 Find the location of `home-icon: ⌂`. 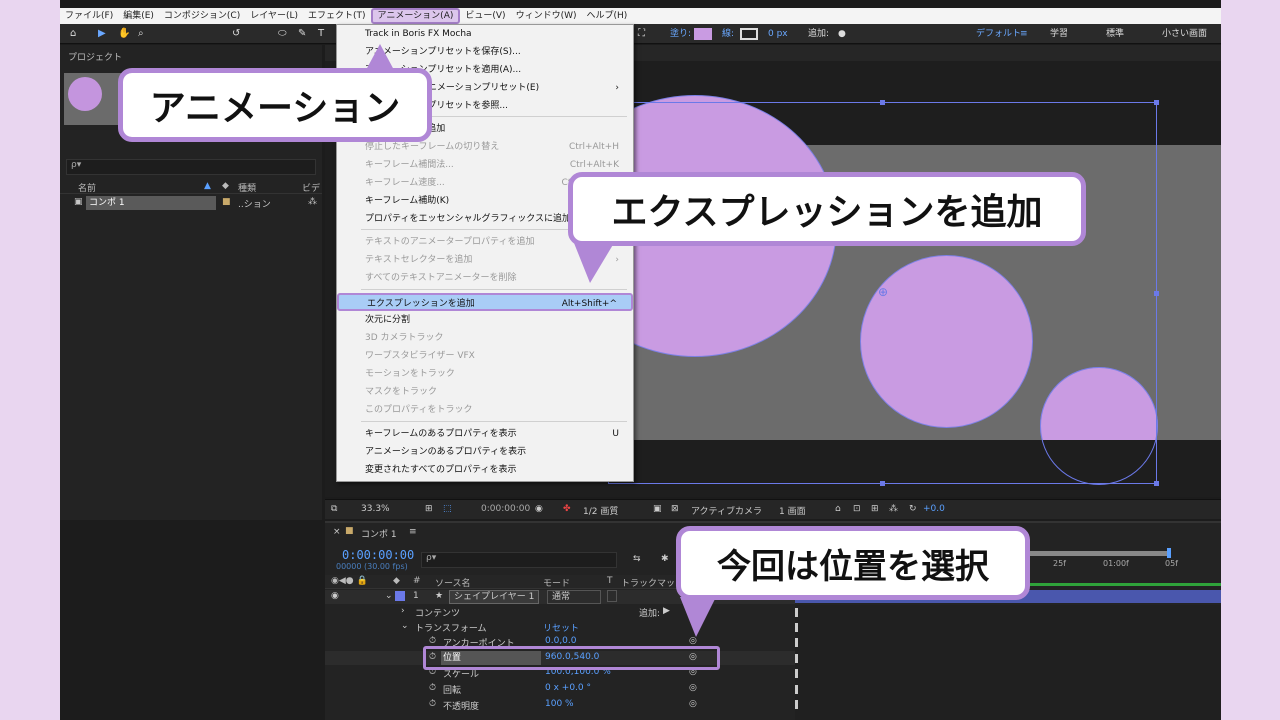

home-icon: ⌂ is located at coordinates (73, 34).